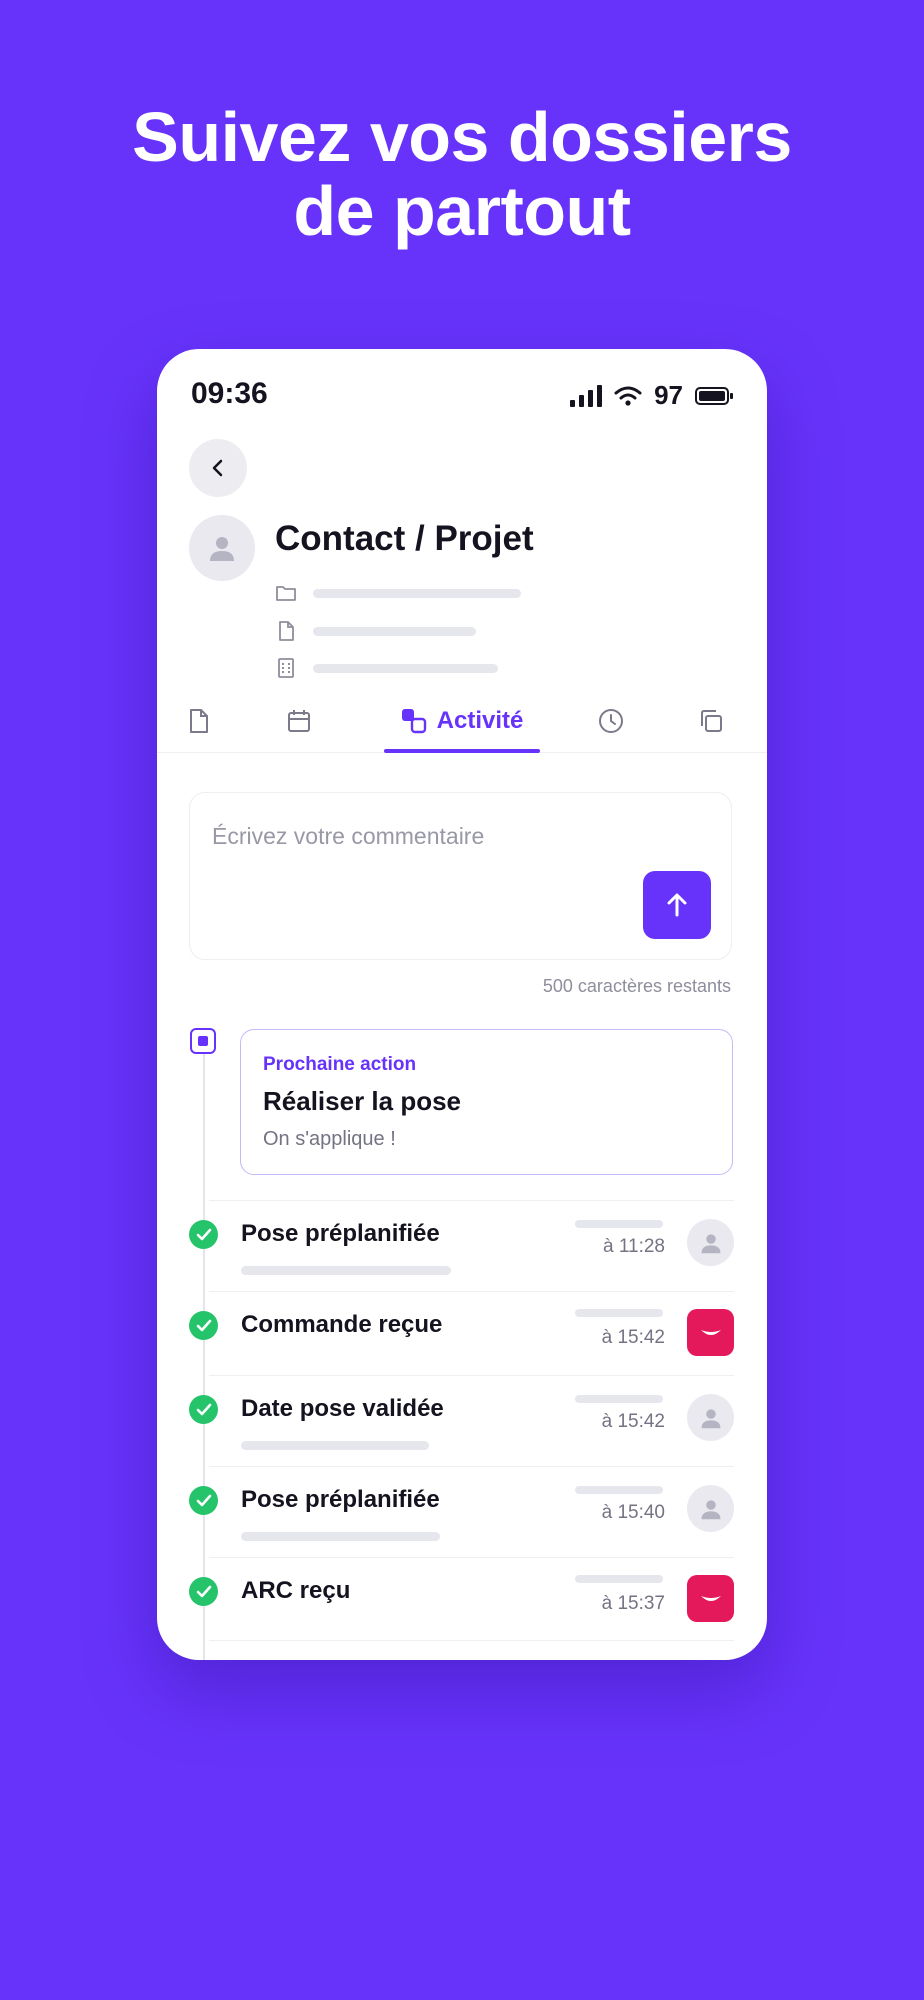 This screenshot has width=924, height=2000. I want to click on meta-document-row, so click(375, 631).